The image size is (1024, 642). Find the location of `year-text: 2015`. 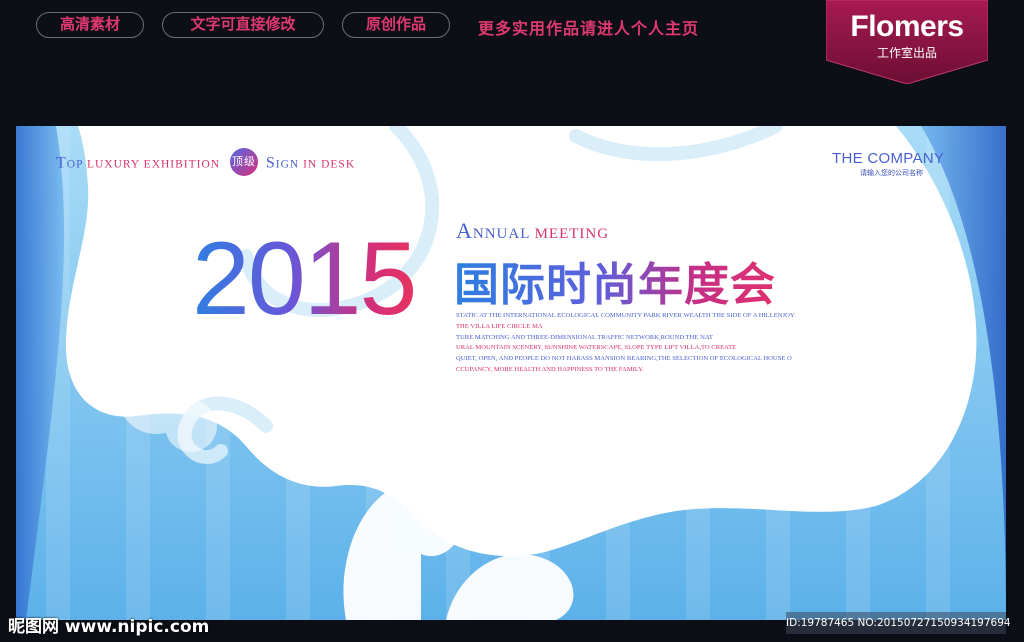

year-text: 2015 is located at coordinates (303, 274).